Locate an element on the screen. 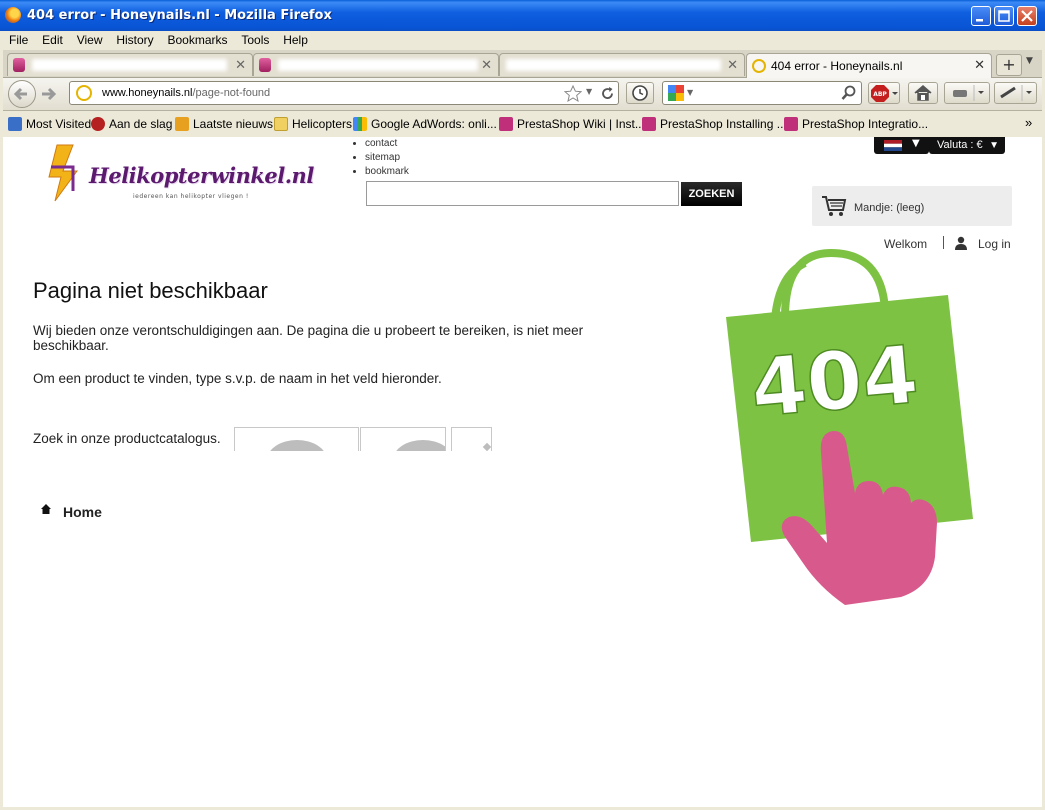  adblock-icon: ABP is located at coordinates (884, 93).